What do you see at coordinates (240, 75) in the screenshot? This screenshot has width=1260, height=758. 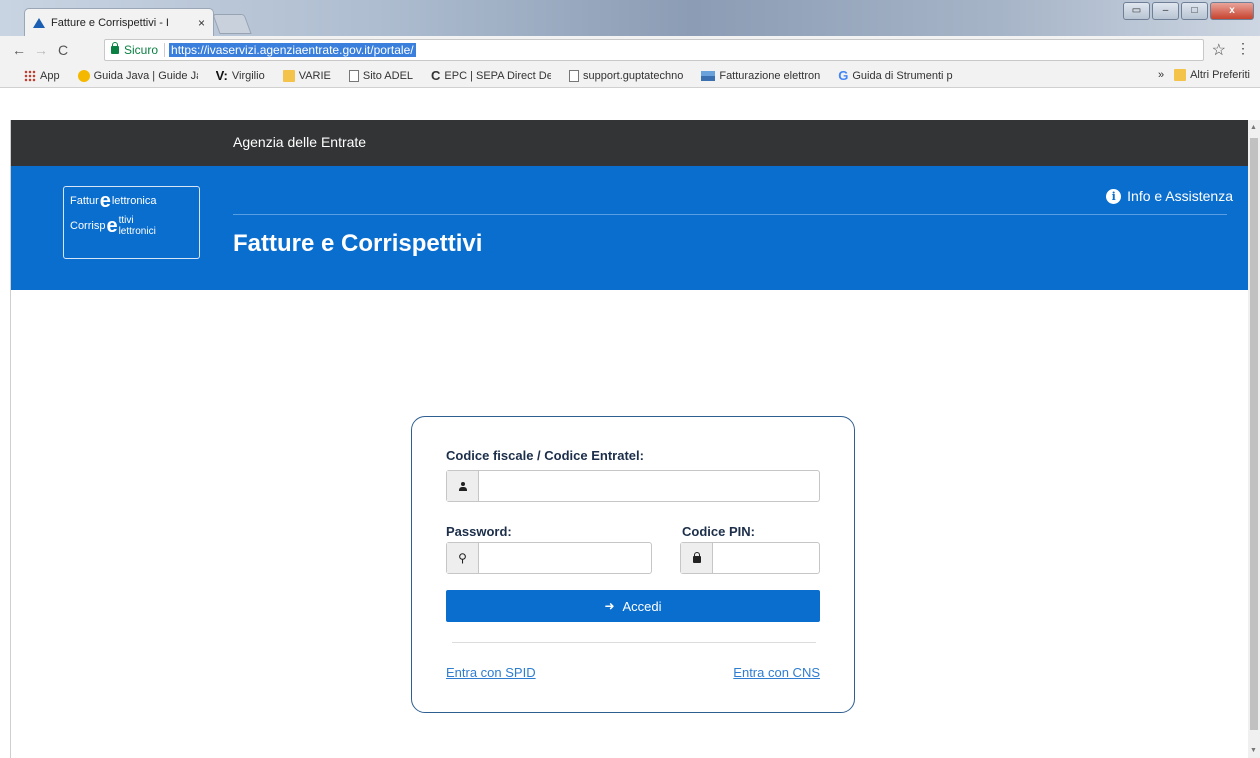 I see `bookmark-virgilio: V: Virgilio` at bounding box center [240, 75].